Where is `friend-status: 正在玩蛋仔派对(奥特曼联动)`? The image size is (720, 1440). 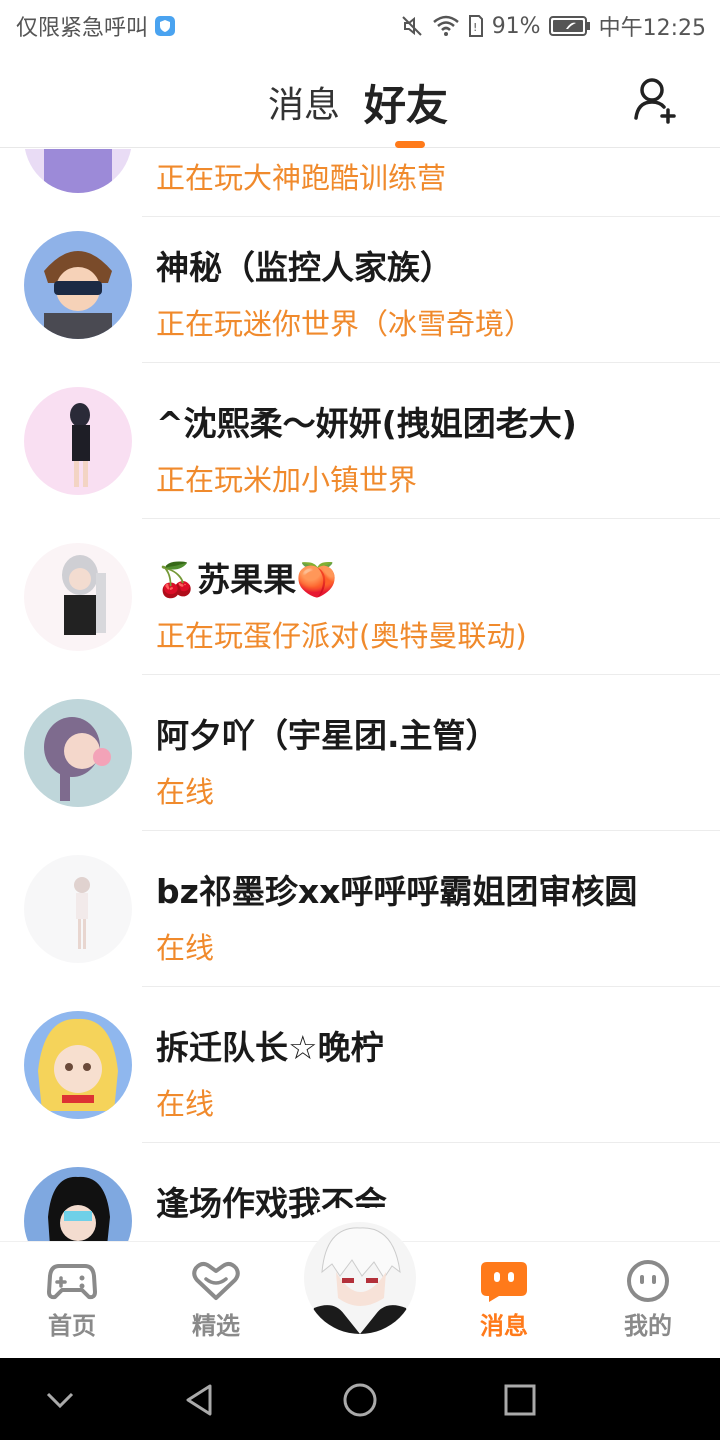 friend-status: 正在玩蛋仔派对(奥特曼联动) is located at coordinates (341, 636).